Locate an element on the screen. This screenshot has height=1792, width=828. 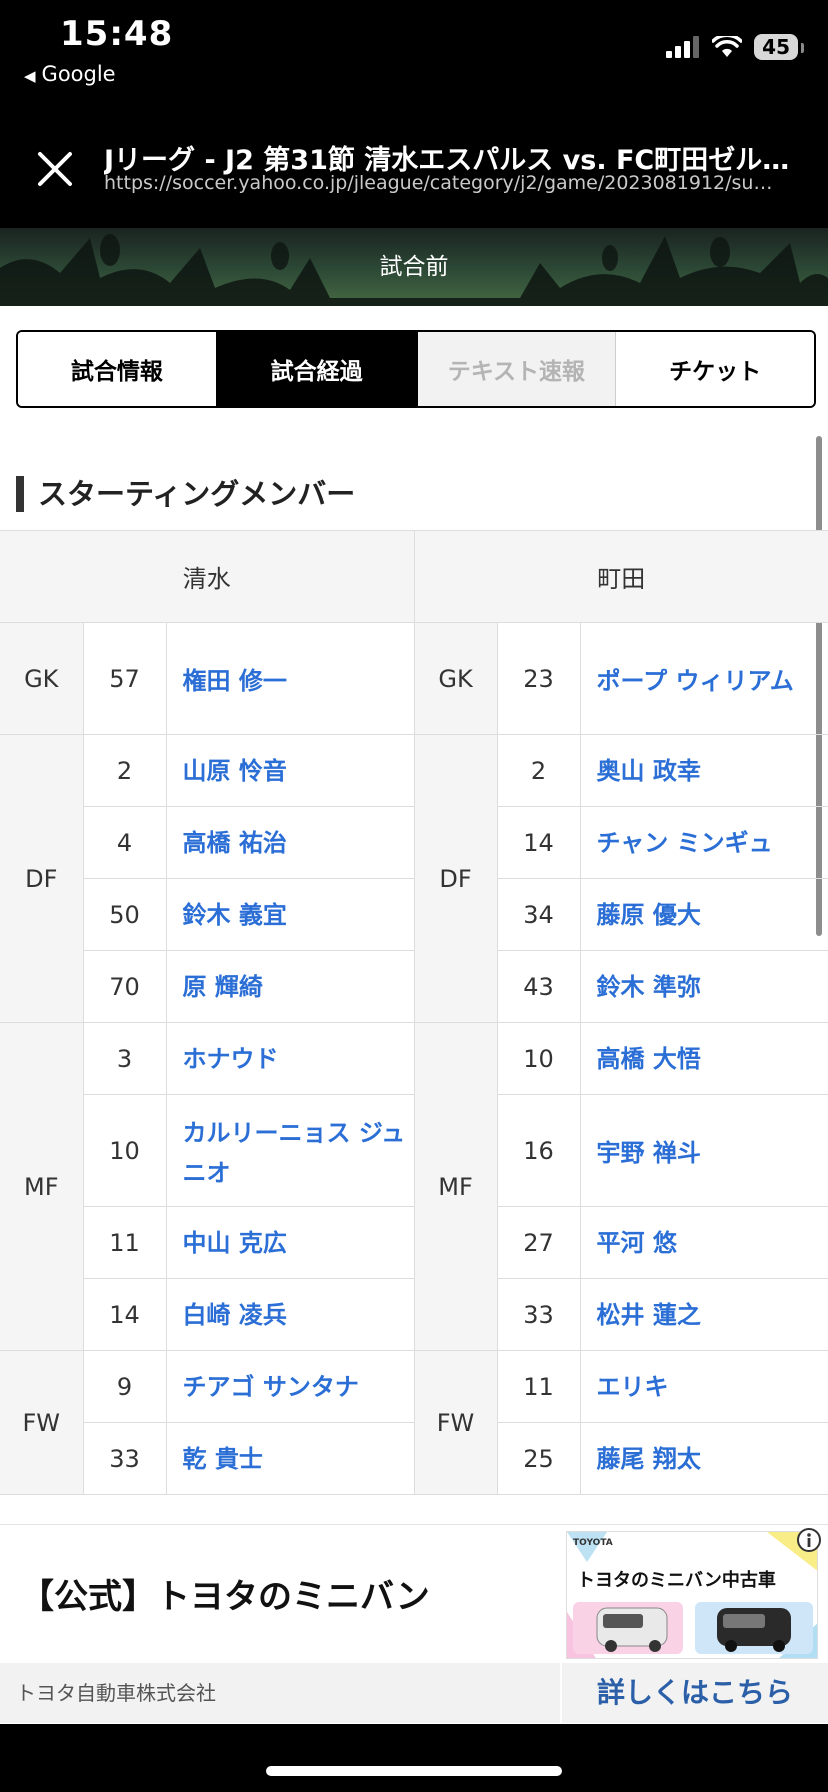
signal-icon is located at coordinates (683, 47).